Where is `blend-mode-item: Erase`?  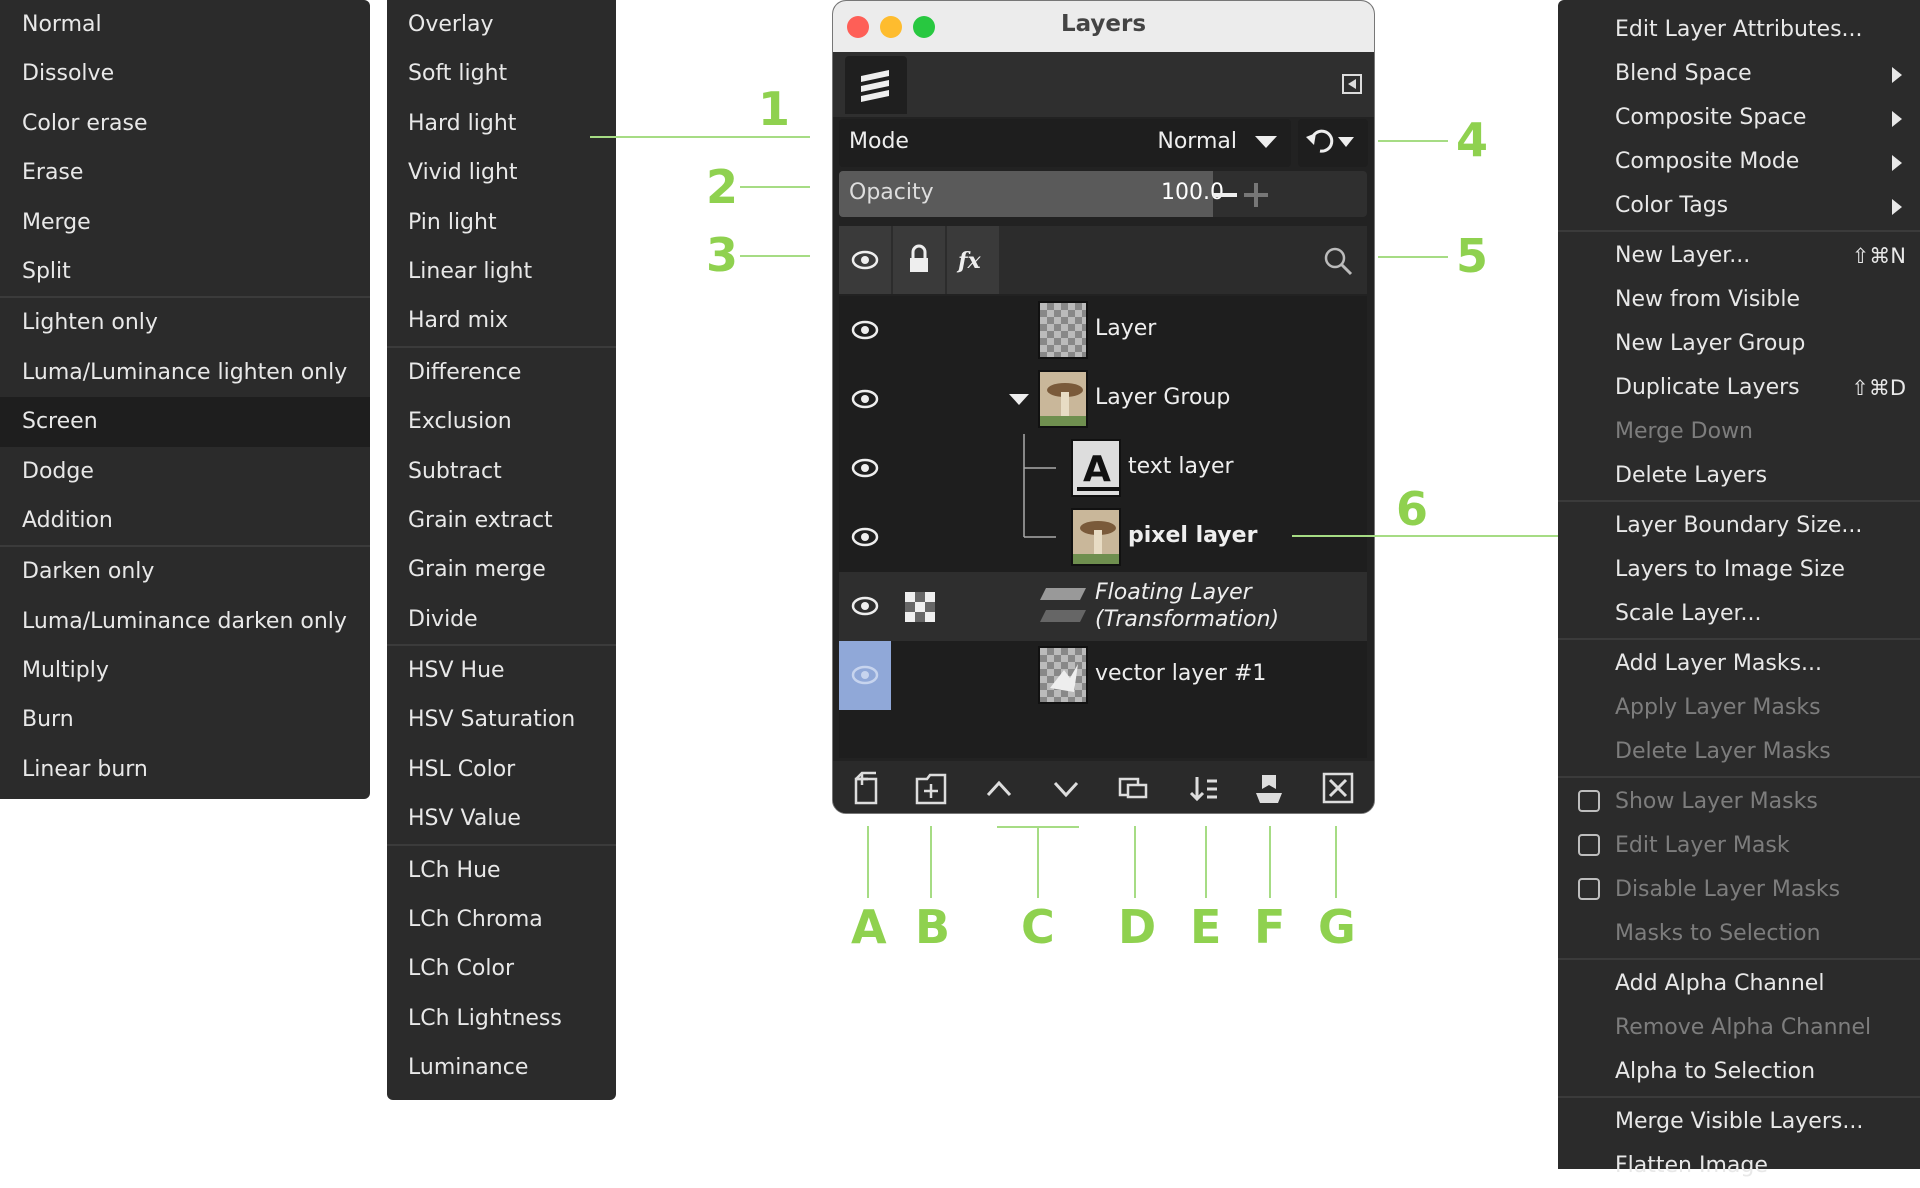
blend-mode-item: Erase is located at coordinates (185, 172).